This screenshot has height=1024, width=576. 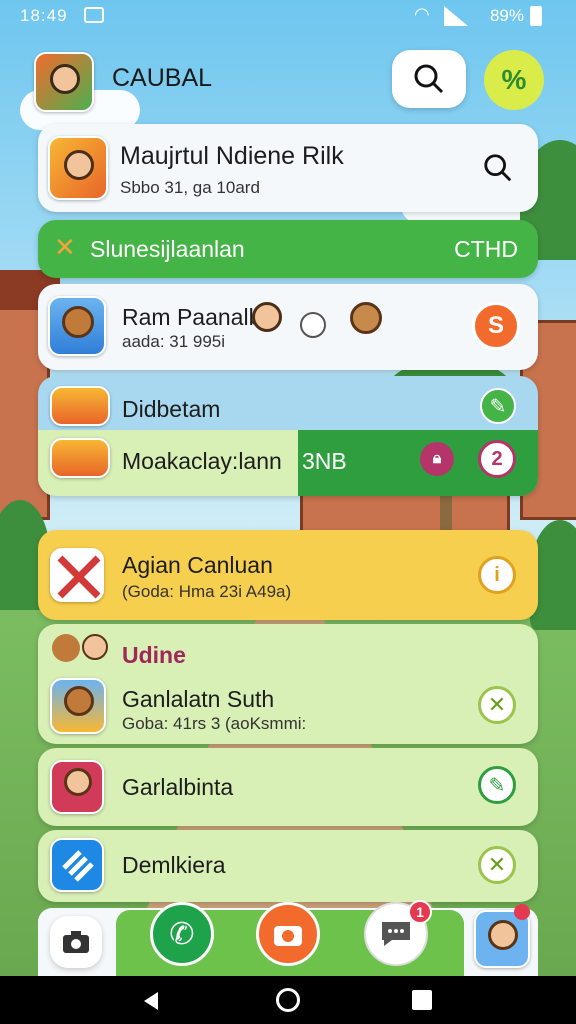 I want to click on battery-icon, so click(x=536, y=16).